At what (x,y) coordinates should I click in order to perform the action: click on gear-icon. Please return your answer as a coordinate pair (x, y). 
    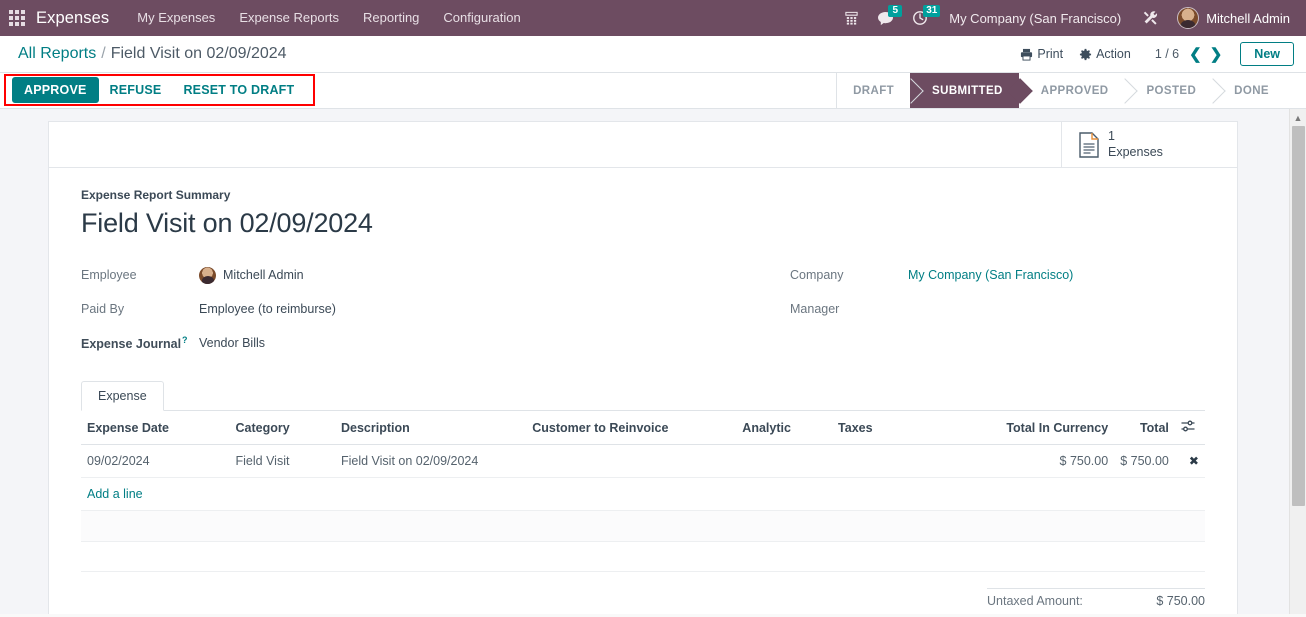
    Looking at the image, I should click on (1085, 54).